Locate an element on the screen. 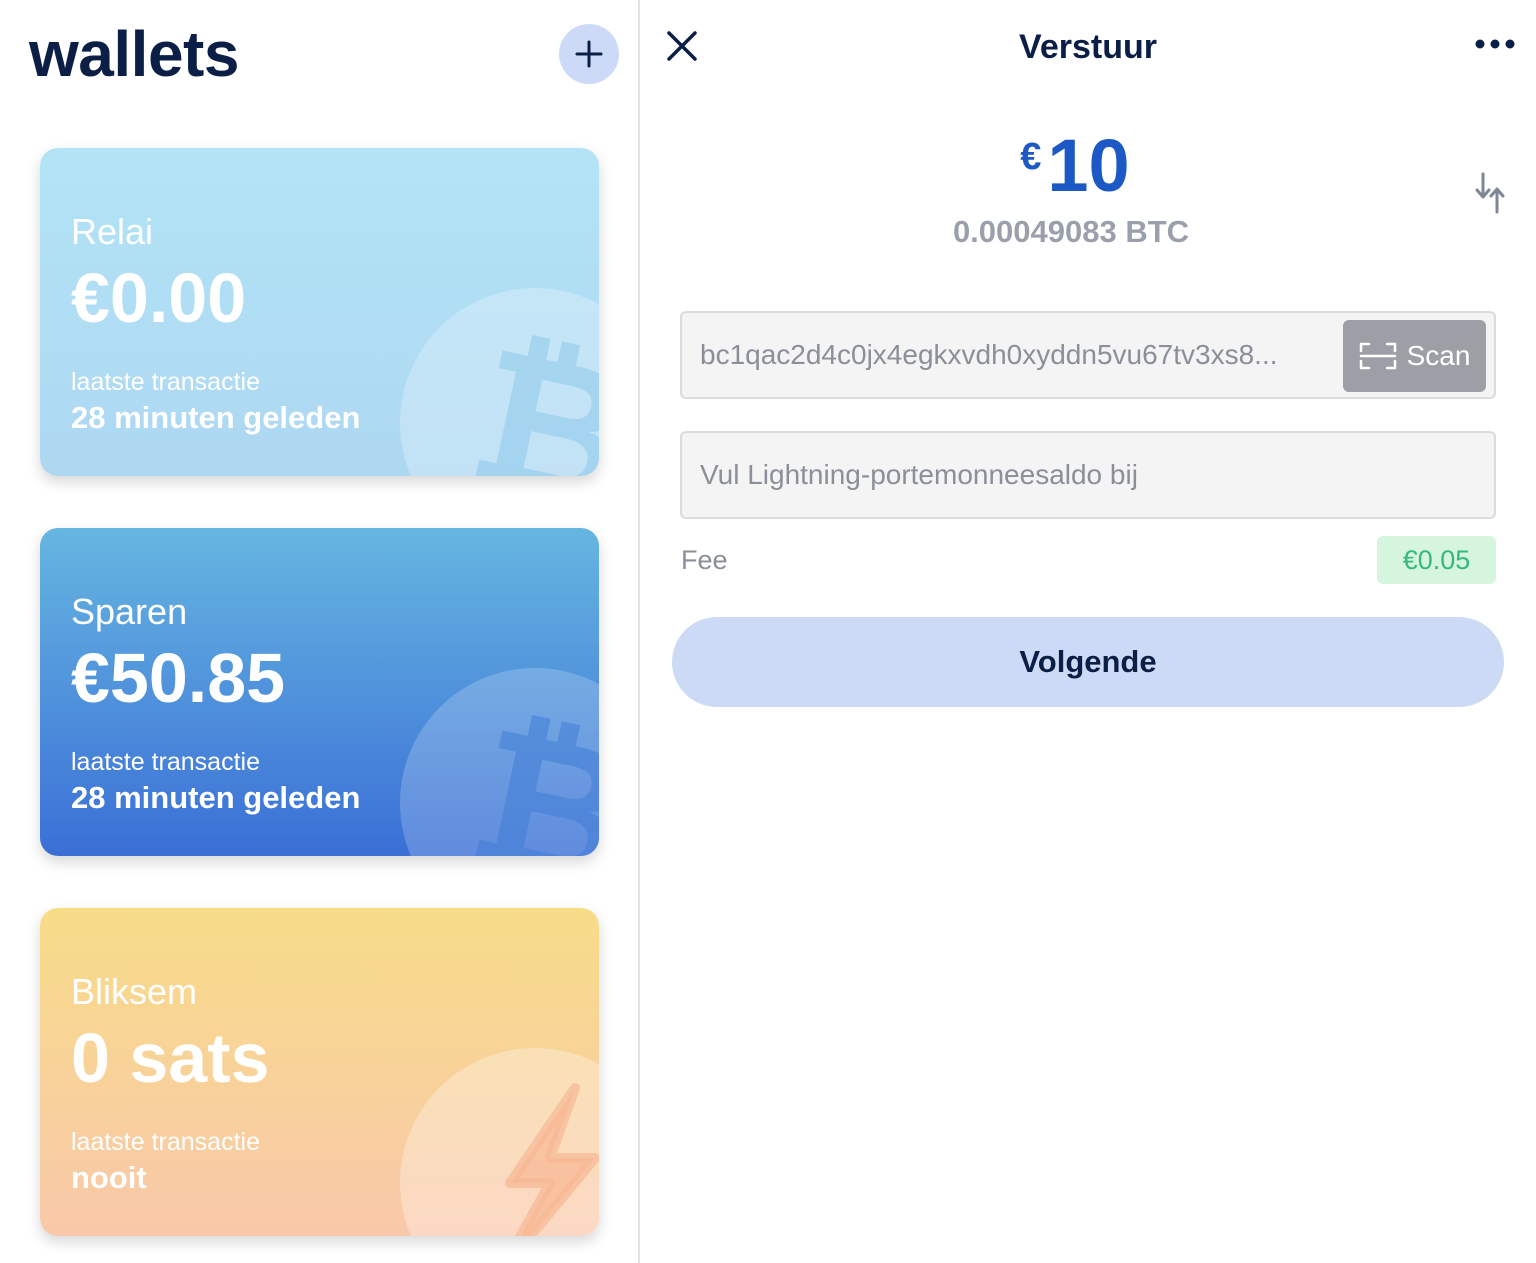  add-wallet-button is located at coordinates (589, 54).